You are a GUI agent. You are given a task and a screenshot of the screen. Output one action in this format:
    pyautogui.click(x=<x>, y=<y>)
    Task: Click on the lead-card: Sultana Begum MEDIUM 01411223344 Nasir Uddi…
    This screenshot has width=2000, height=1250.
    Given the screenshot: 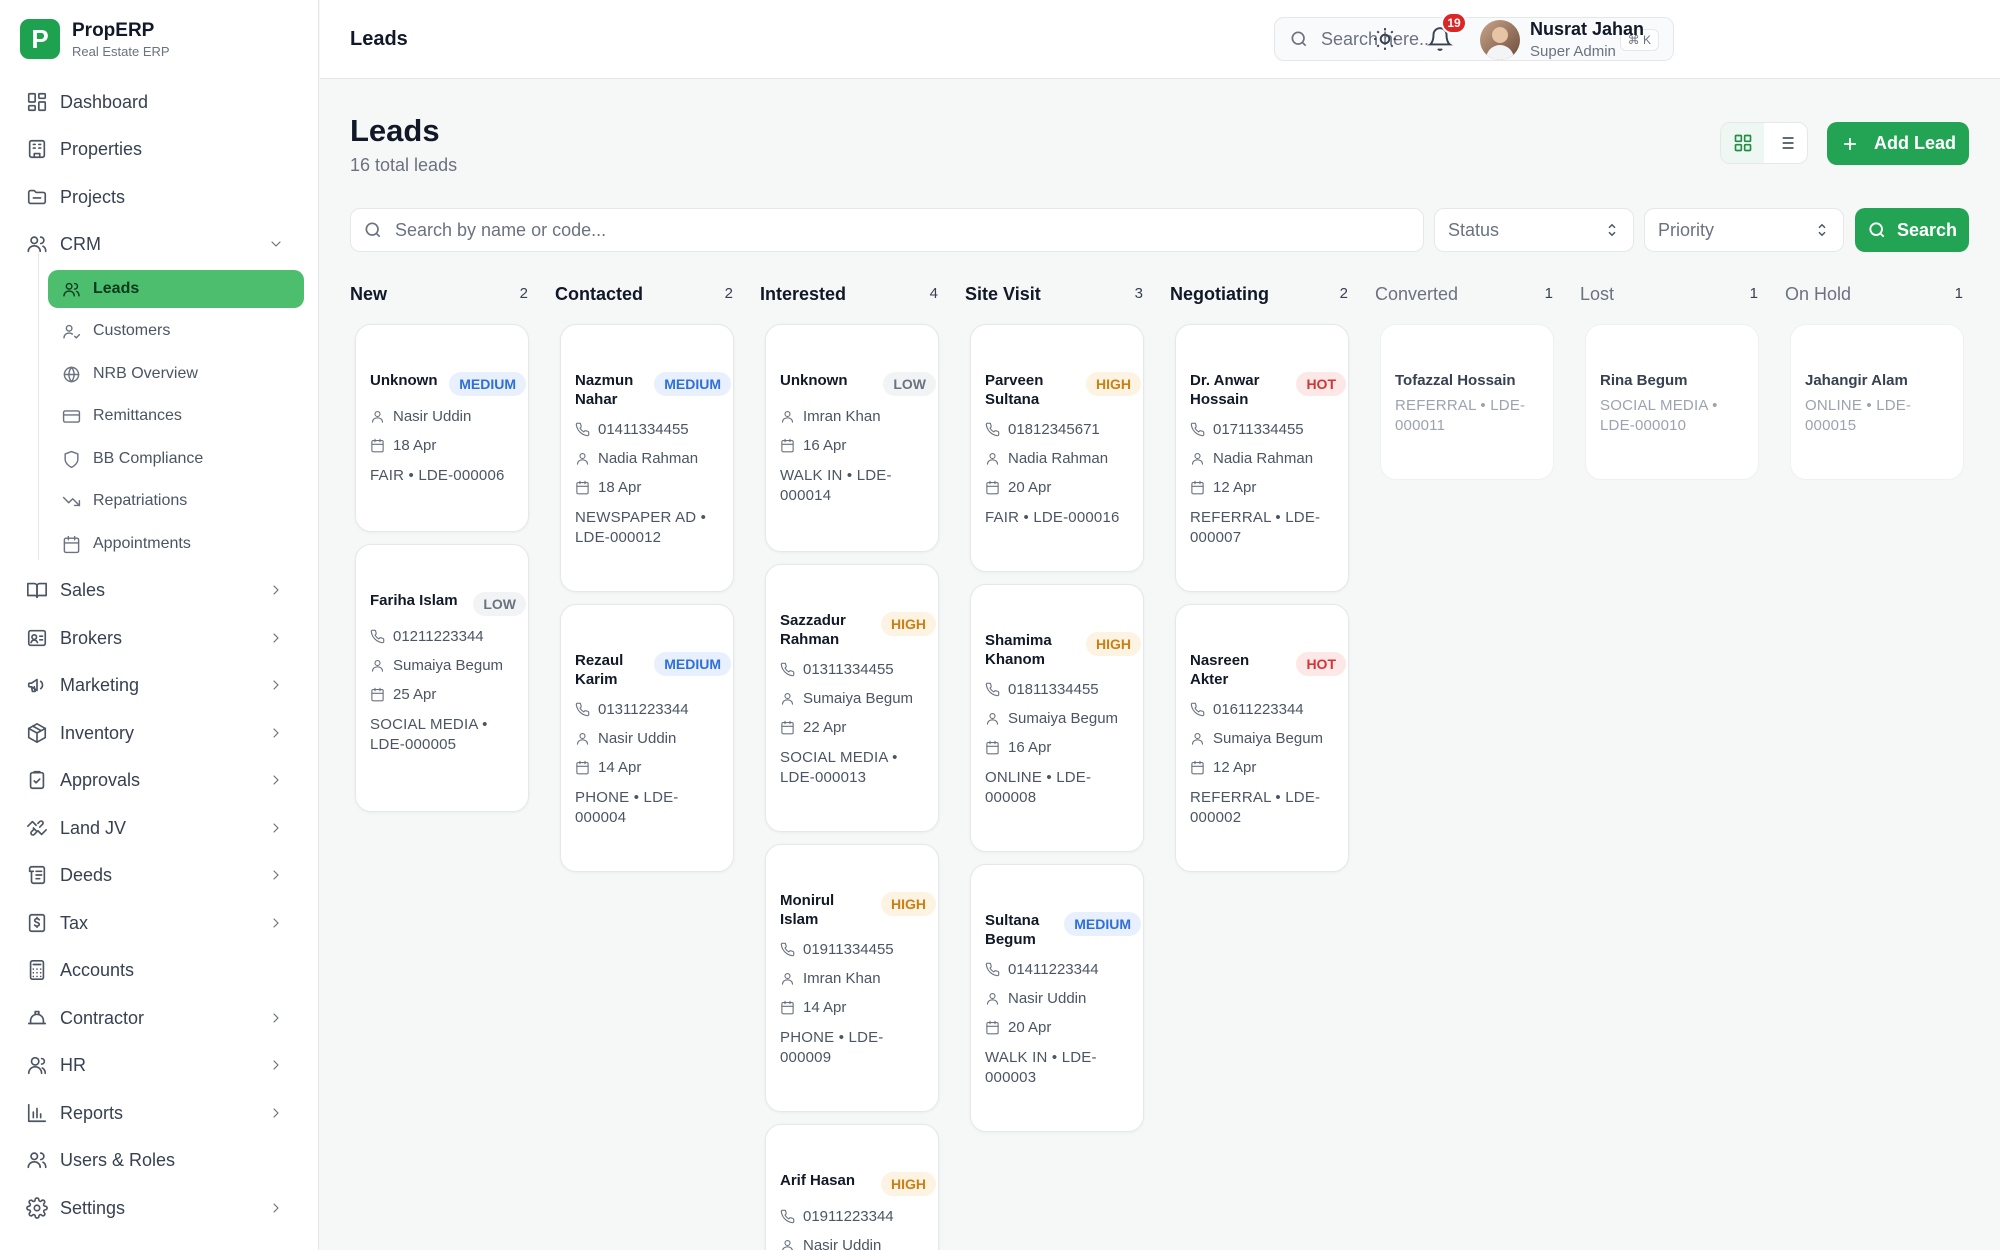 What is the action you would take?
    pyautogui.click(x=1057, y=998)
    